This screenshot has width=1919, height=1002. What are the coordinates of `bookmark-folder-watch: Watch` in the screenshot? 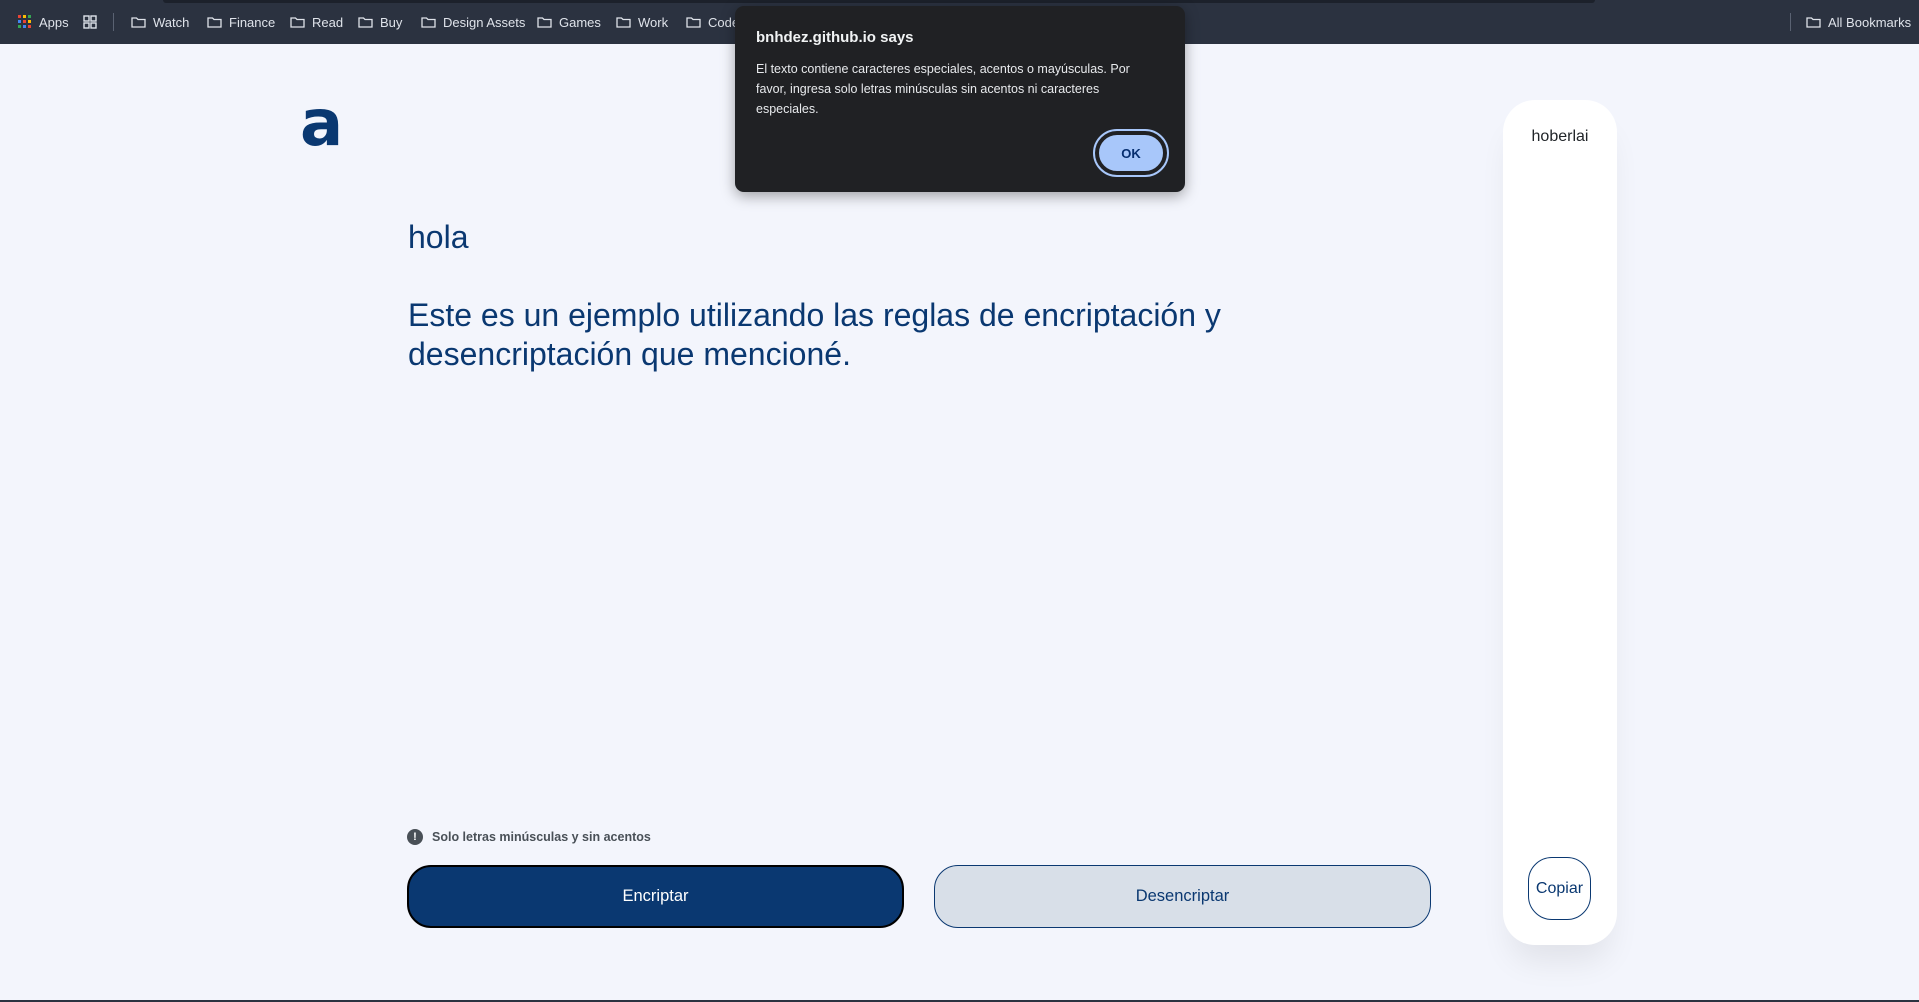 It's located at (160, 22).